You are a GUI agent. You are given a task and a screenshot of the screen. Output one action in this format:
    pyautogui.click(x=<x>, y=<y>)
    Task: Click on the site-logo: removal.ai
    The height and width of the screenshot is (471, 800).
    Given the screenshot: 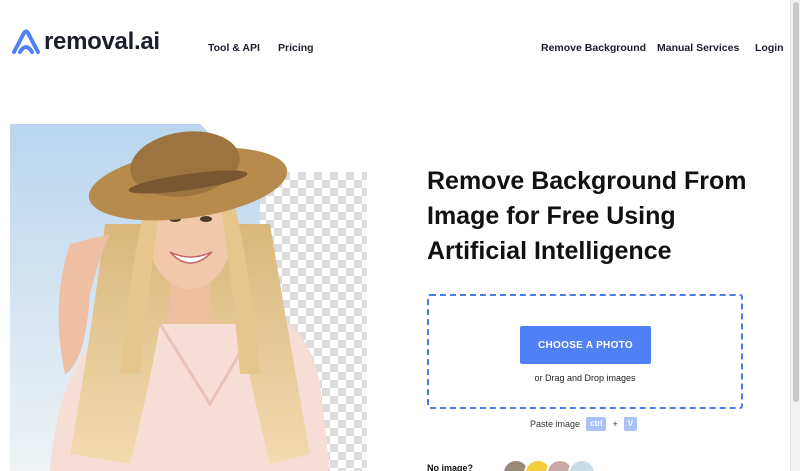 What is the action you would take?
    pyautogui.click(x=85, y=42)
    